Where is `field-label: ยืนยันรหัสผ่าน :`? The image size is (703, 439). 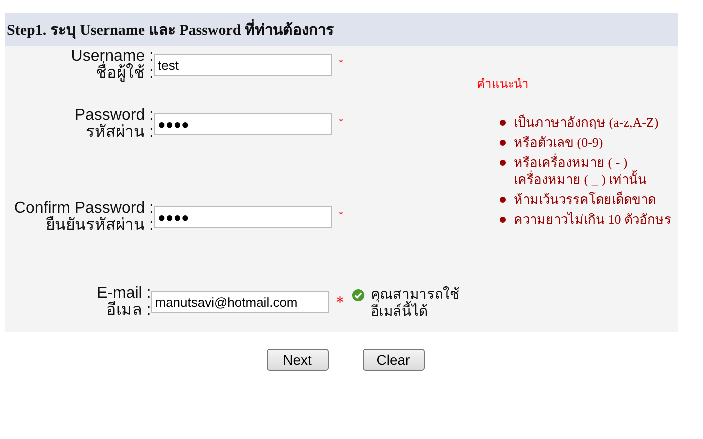 field-label: ยืนยันรหัสผ่าน : is located at coordinates (100, 225).